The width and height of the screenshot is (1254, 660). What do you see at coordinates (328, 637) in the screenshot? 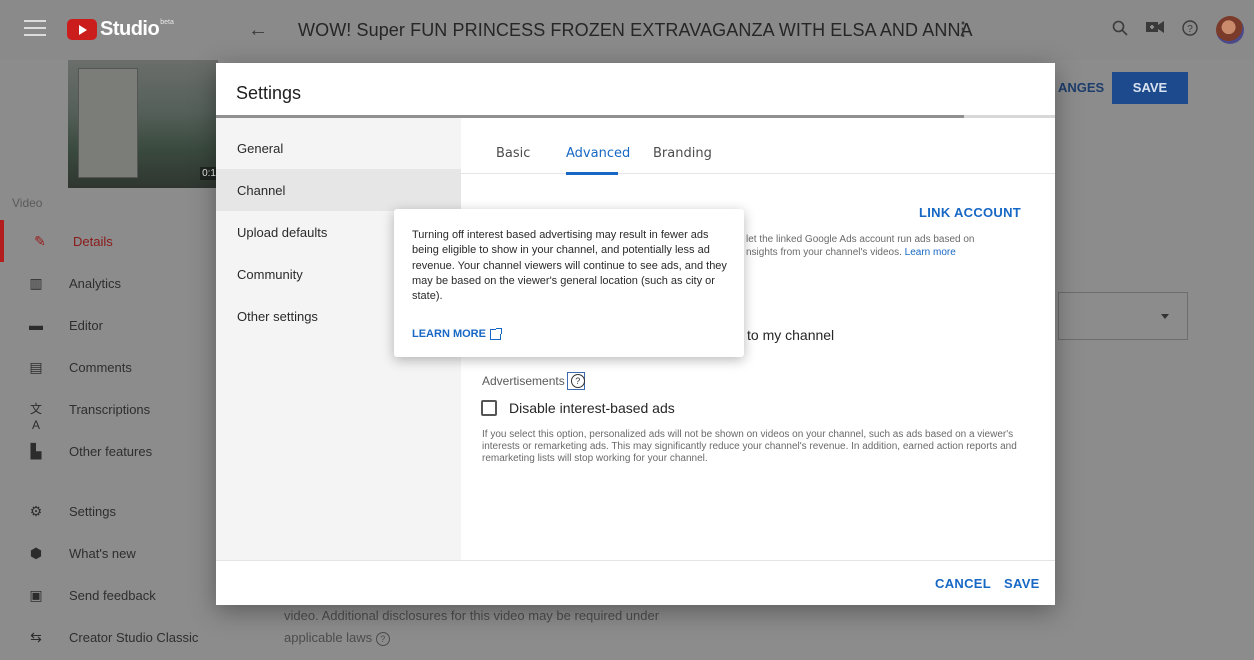
I see `disclosure-line-2-text: applicable laws` at bounding box center [328, 637].